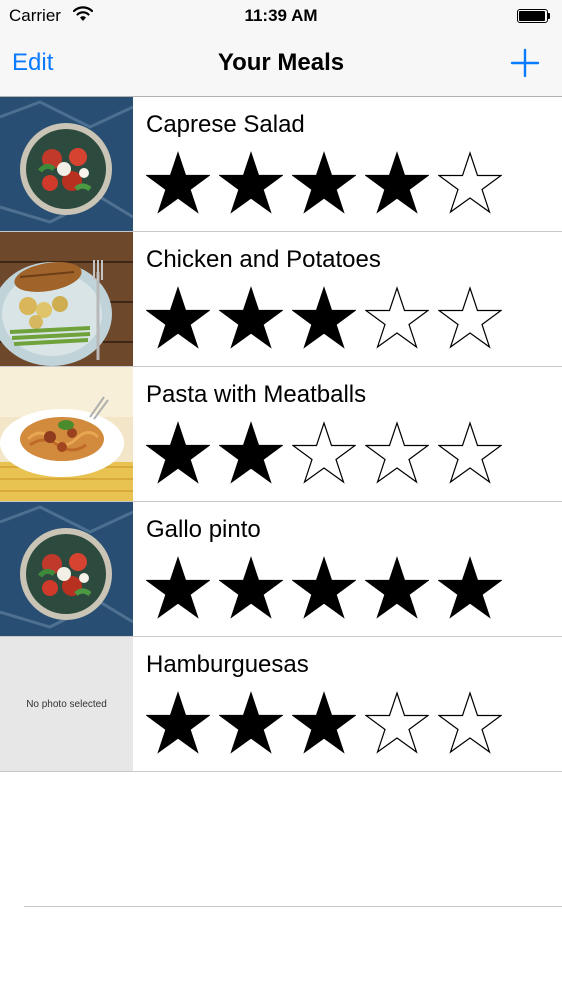 The image size is (562, 1000). I want to click on no-photo-placeholder: No photo selected, so click(66, 704).